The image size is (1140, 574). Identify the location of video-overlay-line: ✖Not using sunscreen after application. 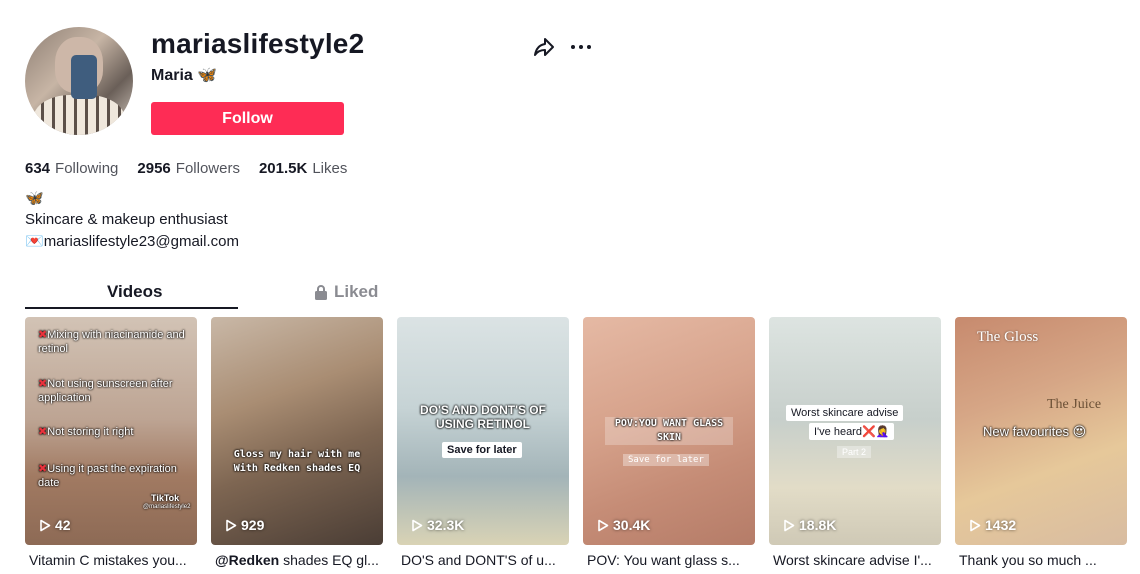
(105, 391).